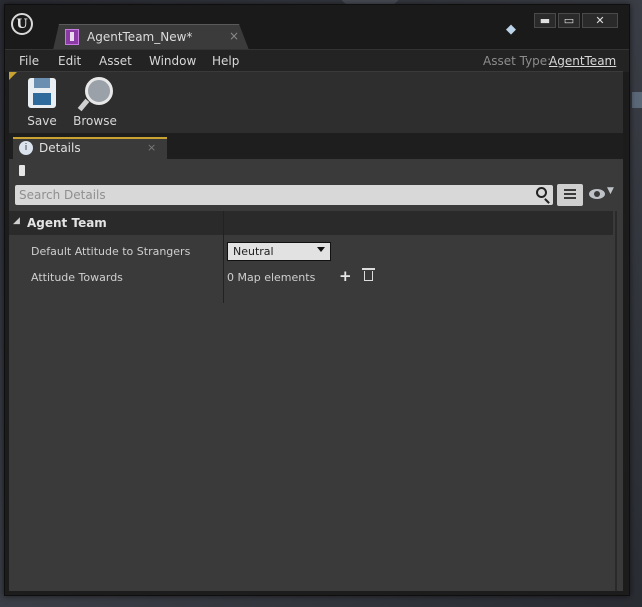 Image resolution: width=642 pixels, height=607 pixels. I want to click on title-bar: U AgentTeam_New* × ◆ ▬ ▭ ✕, so click(317, 27).